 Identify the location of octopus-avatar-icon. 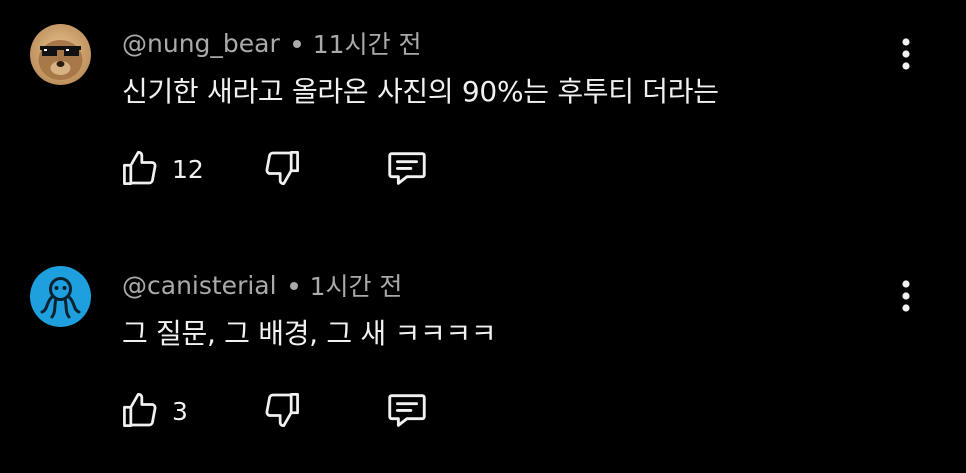
(60, 296).